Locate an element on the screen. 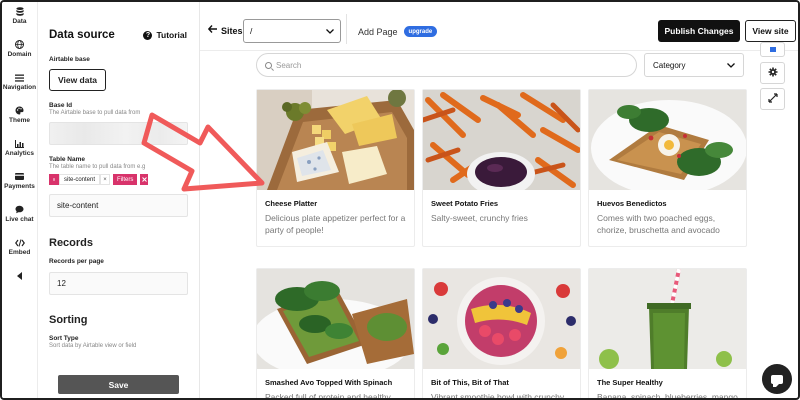 The height and width of the screenshot is (400, 800). table-name-help: The table name to pull data from e.g is located at coordinates (97, 167).